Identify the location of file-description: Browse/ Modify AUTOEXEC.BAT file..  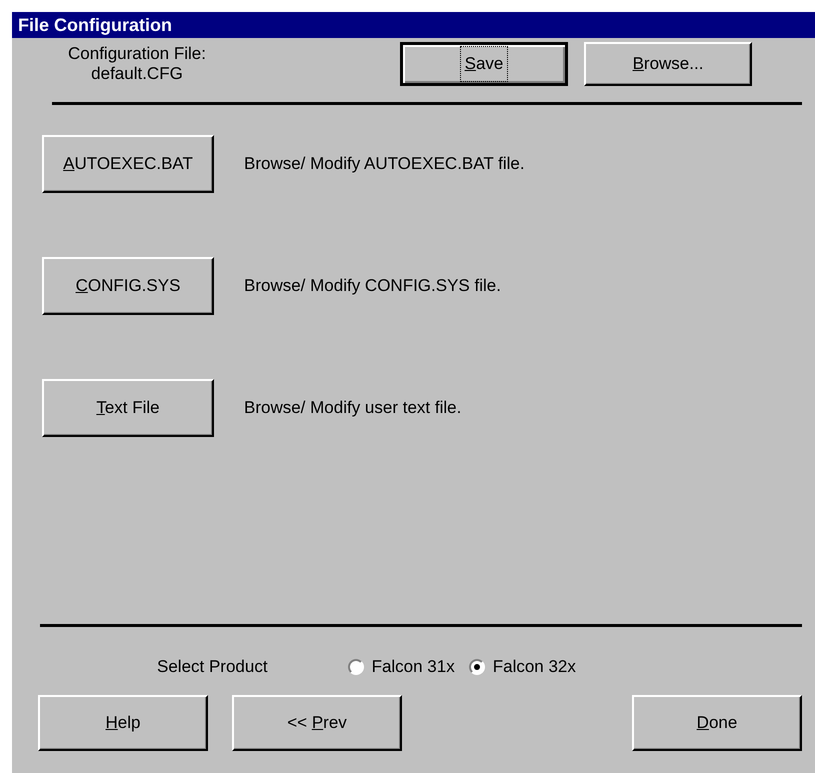
(384, 164).